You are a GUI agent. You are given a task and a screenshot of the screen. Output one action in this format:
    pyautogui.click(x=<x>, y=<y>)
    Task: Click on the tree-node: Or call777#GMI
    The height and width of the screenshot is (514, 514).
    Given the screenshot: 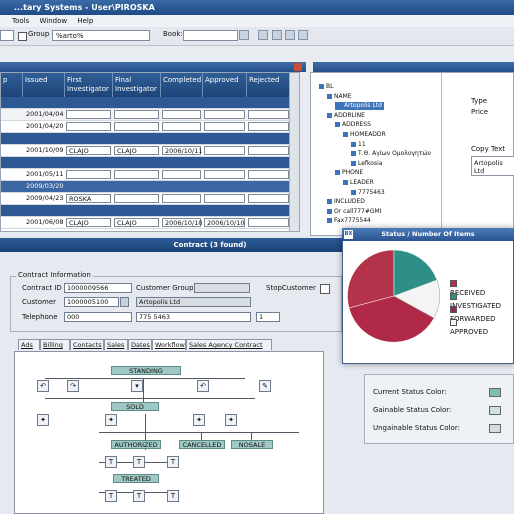 What is the action you would take?
    pyautogui.click(x=354, y=212)
    